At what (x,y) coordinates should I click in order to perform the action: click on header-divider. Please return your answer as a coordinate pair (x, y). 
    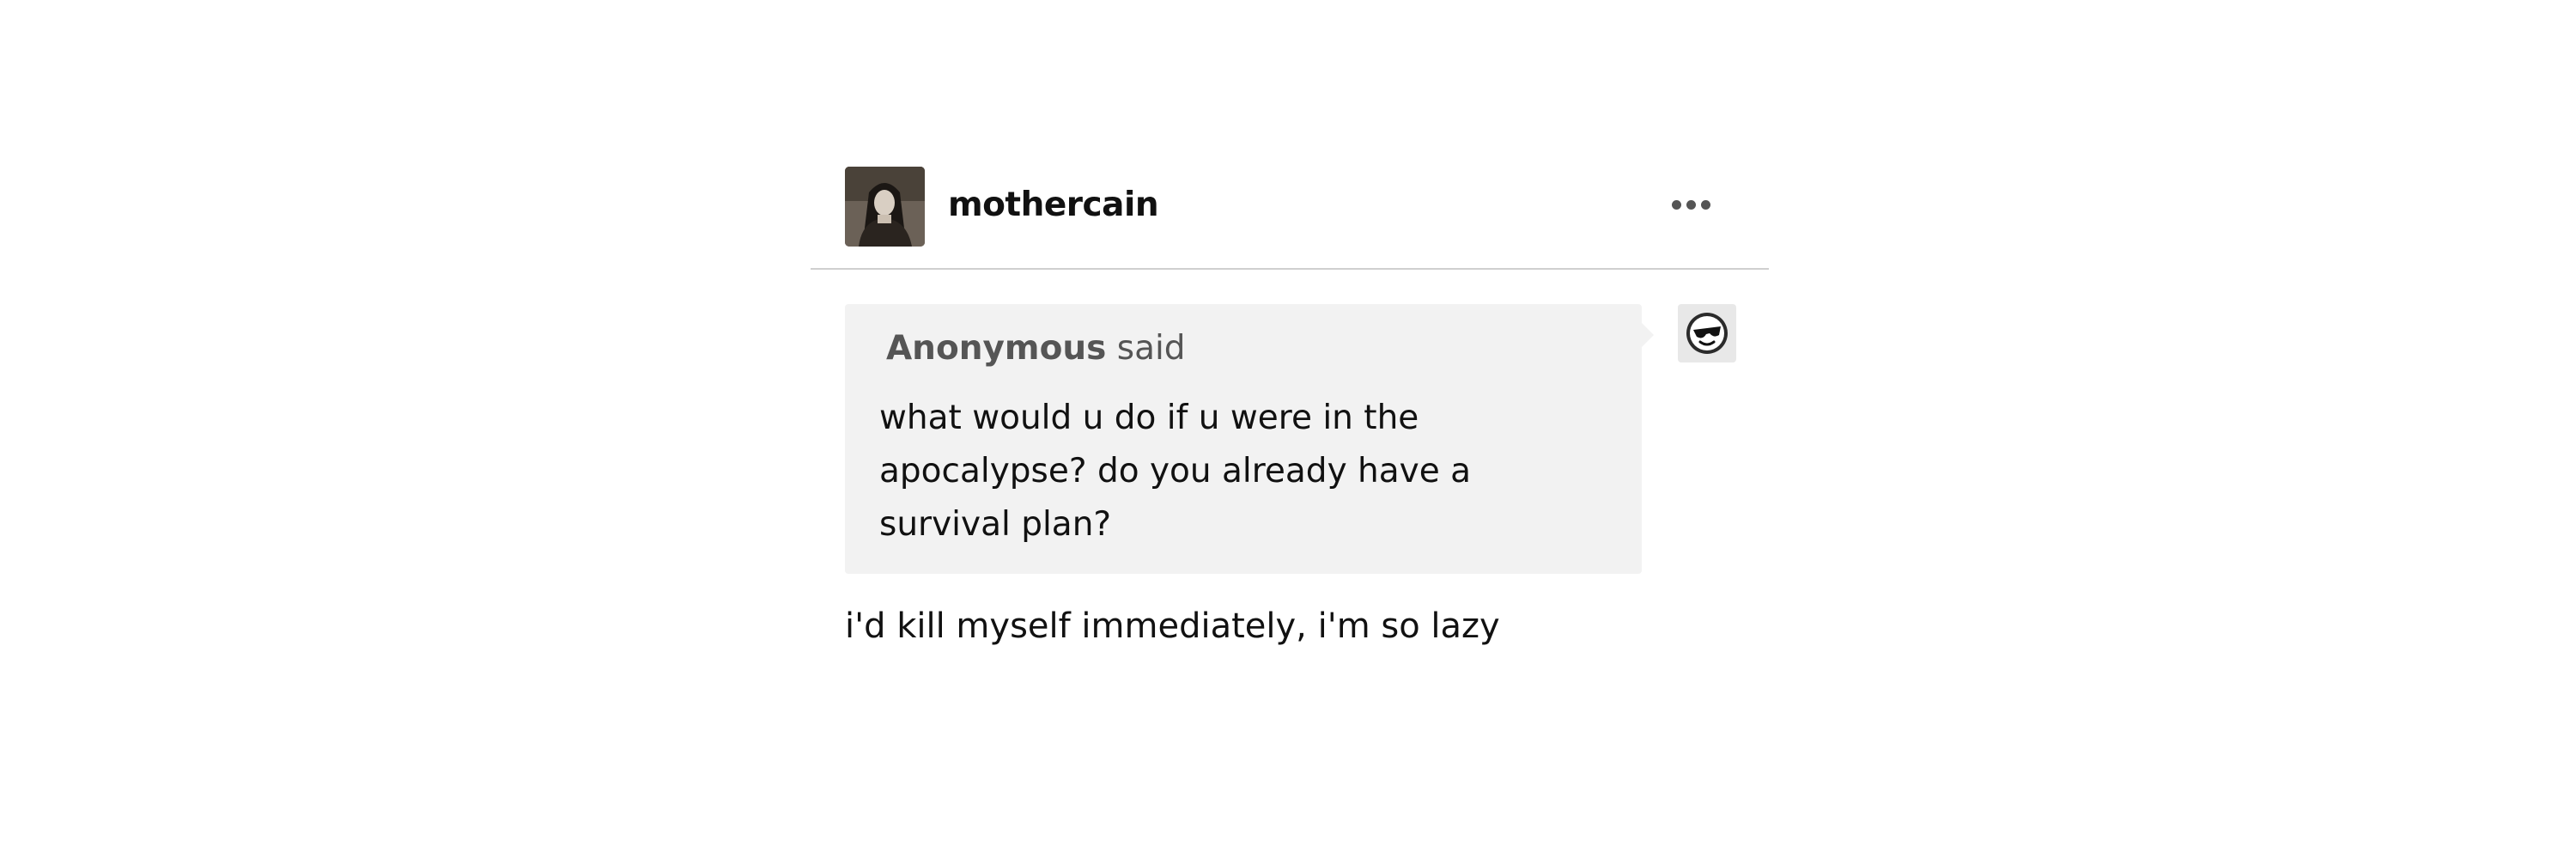
    Looking at the image, I should click on (1290, 269).